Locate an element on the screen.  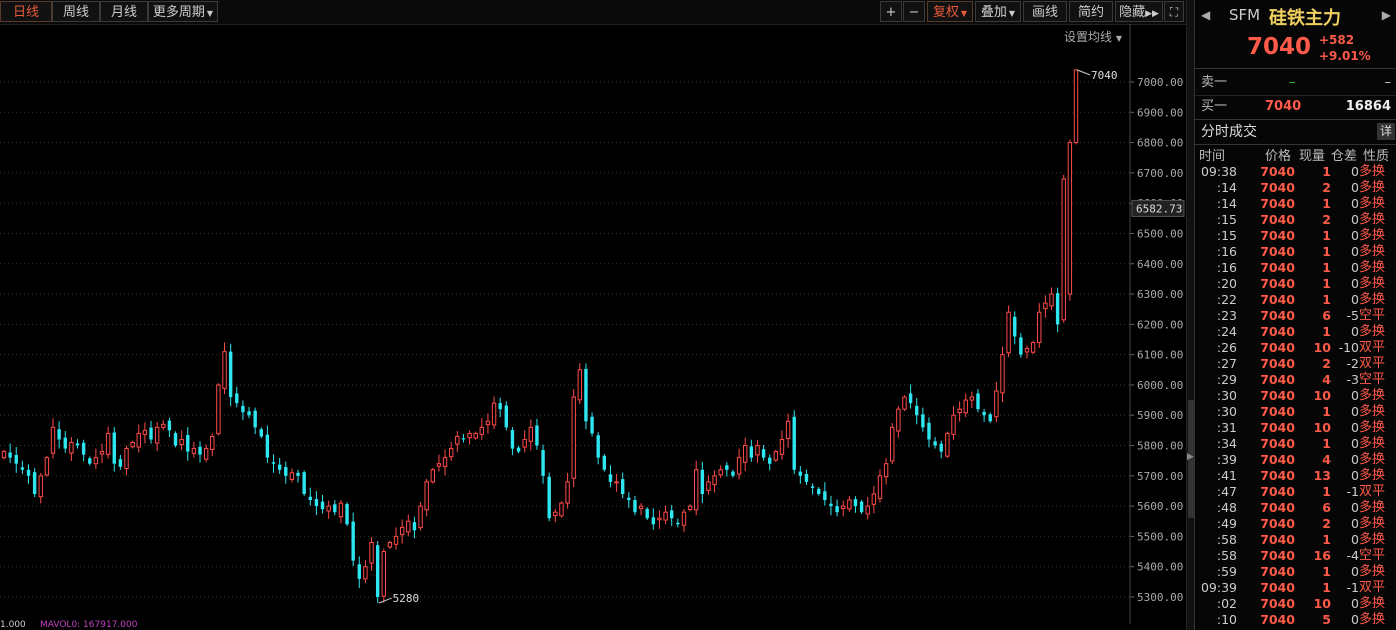
trade-row: :30 7040 10 0 多换 is located at coordinates (1295, 396).